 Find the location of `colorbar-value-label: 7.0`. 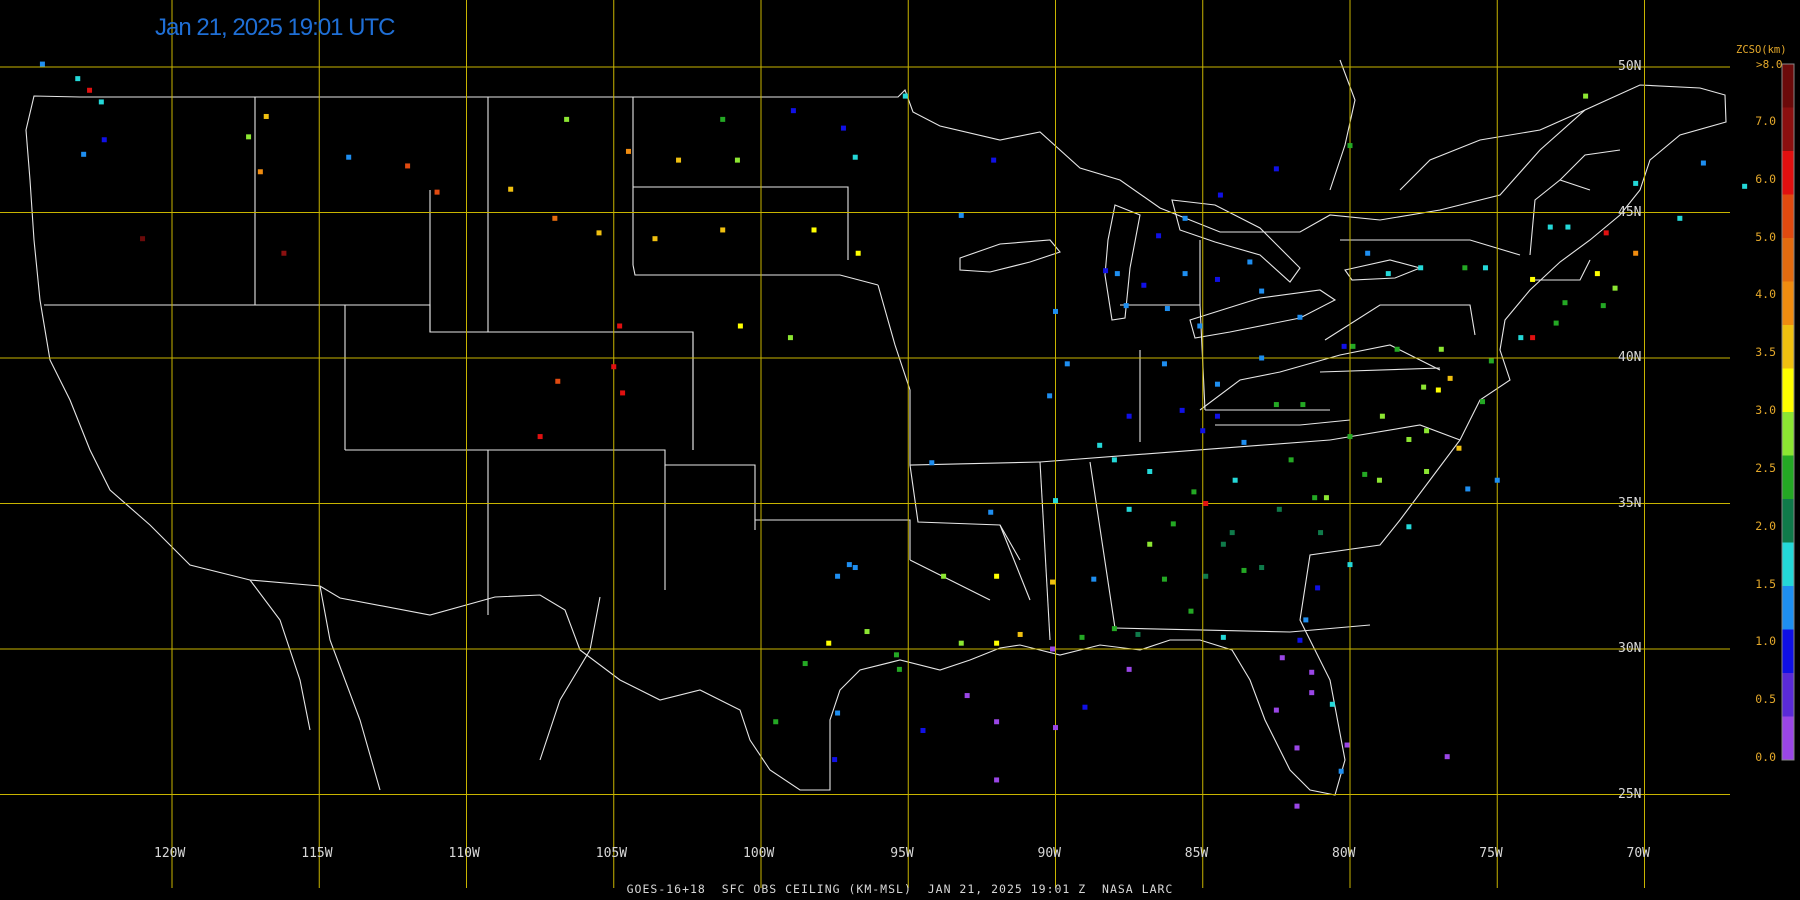

colorbar-value-label: 7.0 is located at coordinates (1765, 121).